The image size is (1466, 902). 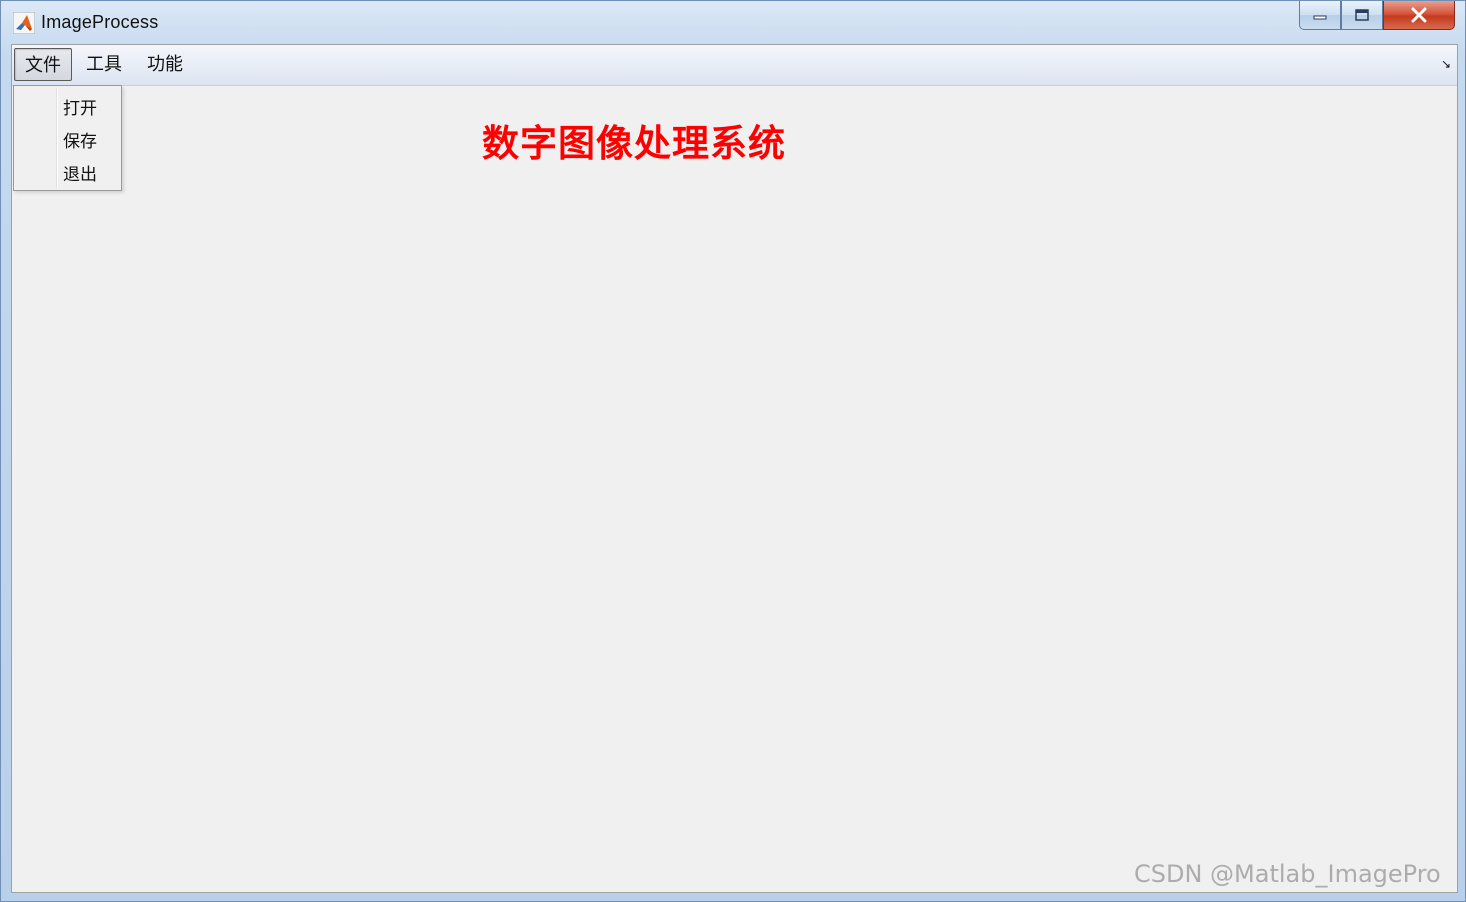 What do you see at coordinates (734, 65) in the screenshot?
I see `menu-bar: 文件 工具 功能 ↘` at bounding box center [734, 65].